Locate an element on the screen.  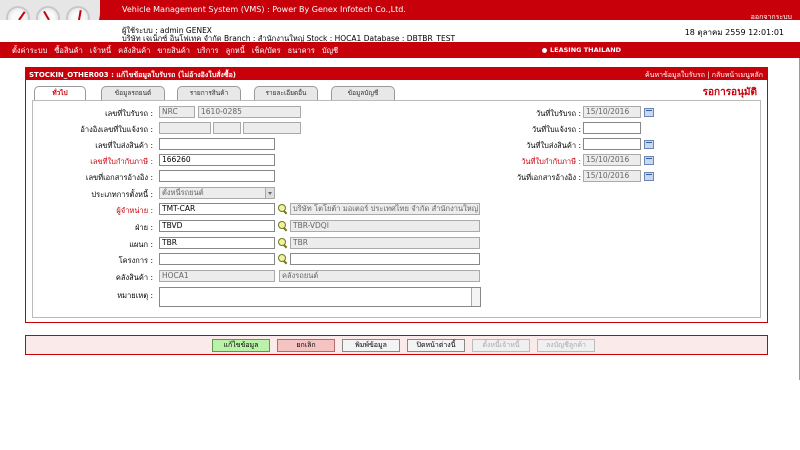
ref-doc-no-label: เลขที่เอกสารอ้างอิง : is located at coordinates (119, 177).